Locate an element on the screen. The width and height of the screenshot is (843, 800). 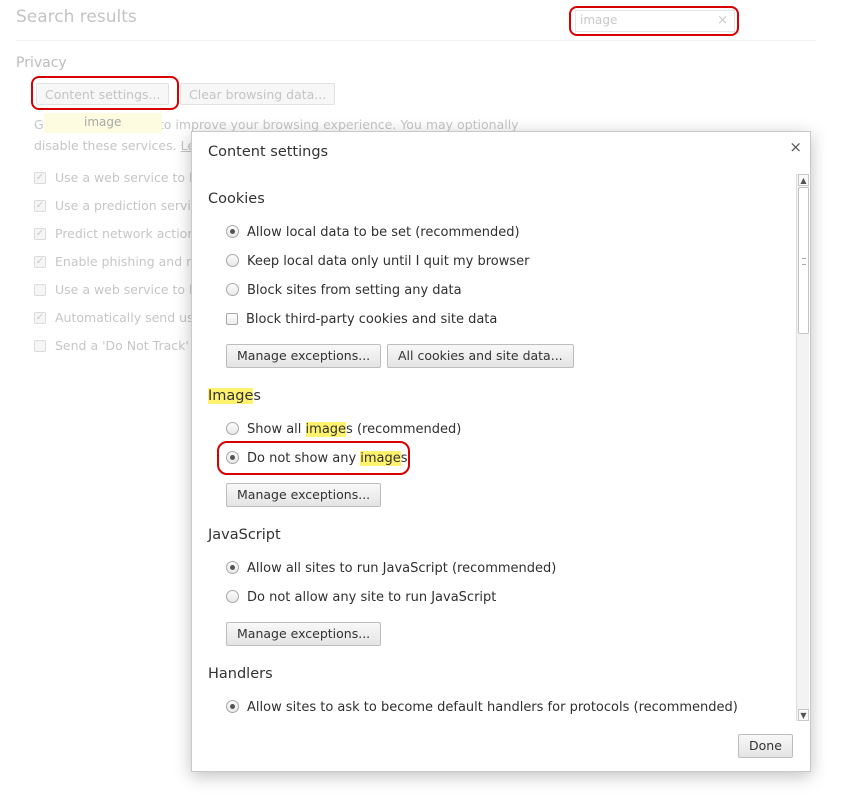
cookies-block-radio: Block sites from setting any data is located at coordinates (344, 292).